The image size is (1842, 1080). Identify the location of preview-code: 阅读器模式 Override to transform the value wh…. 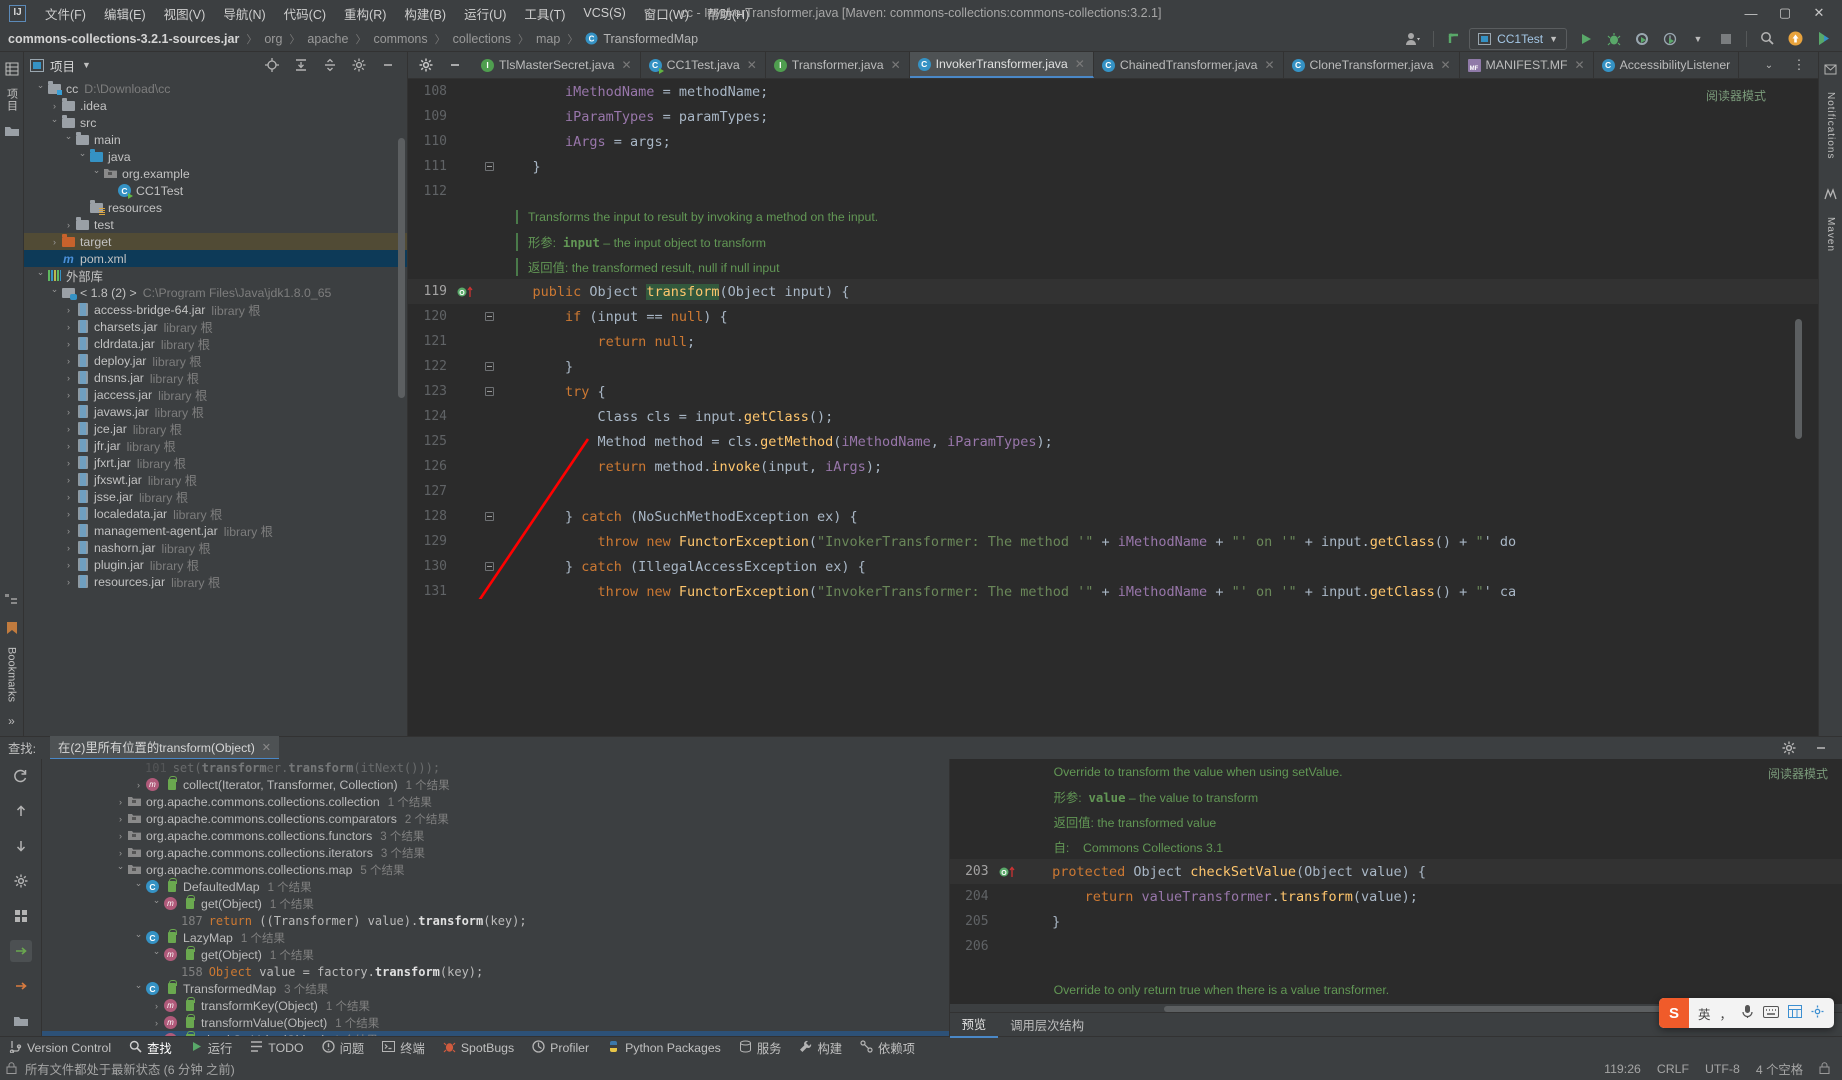
(1395, 881).